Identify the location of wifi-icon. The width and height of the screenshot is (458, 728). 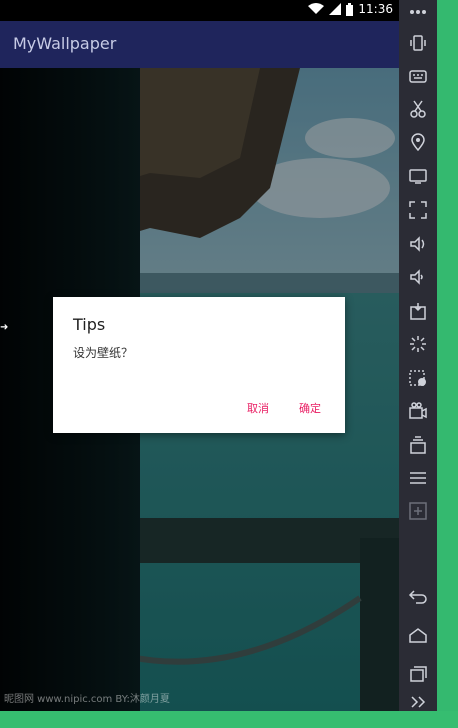
(316, 8).